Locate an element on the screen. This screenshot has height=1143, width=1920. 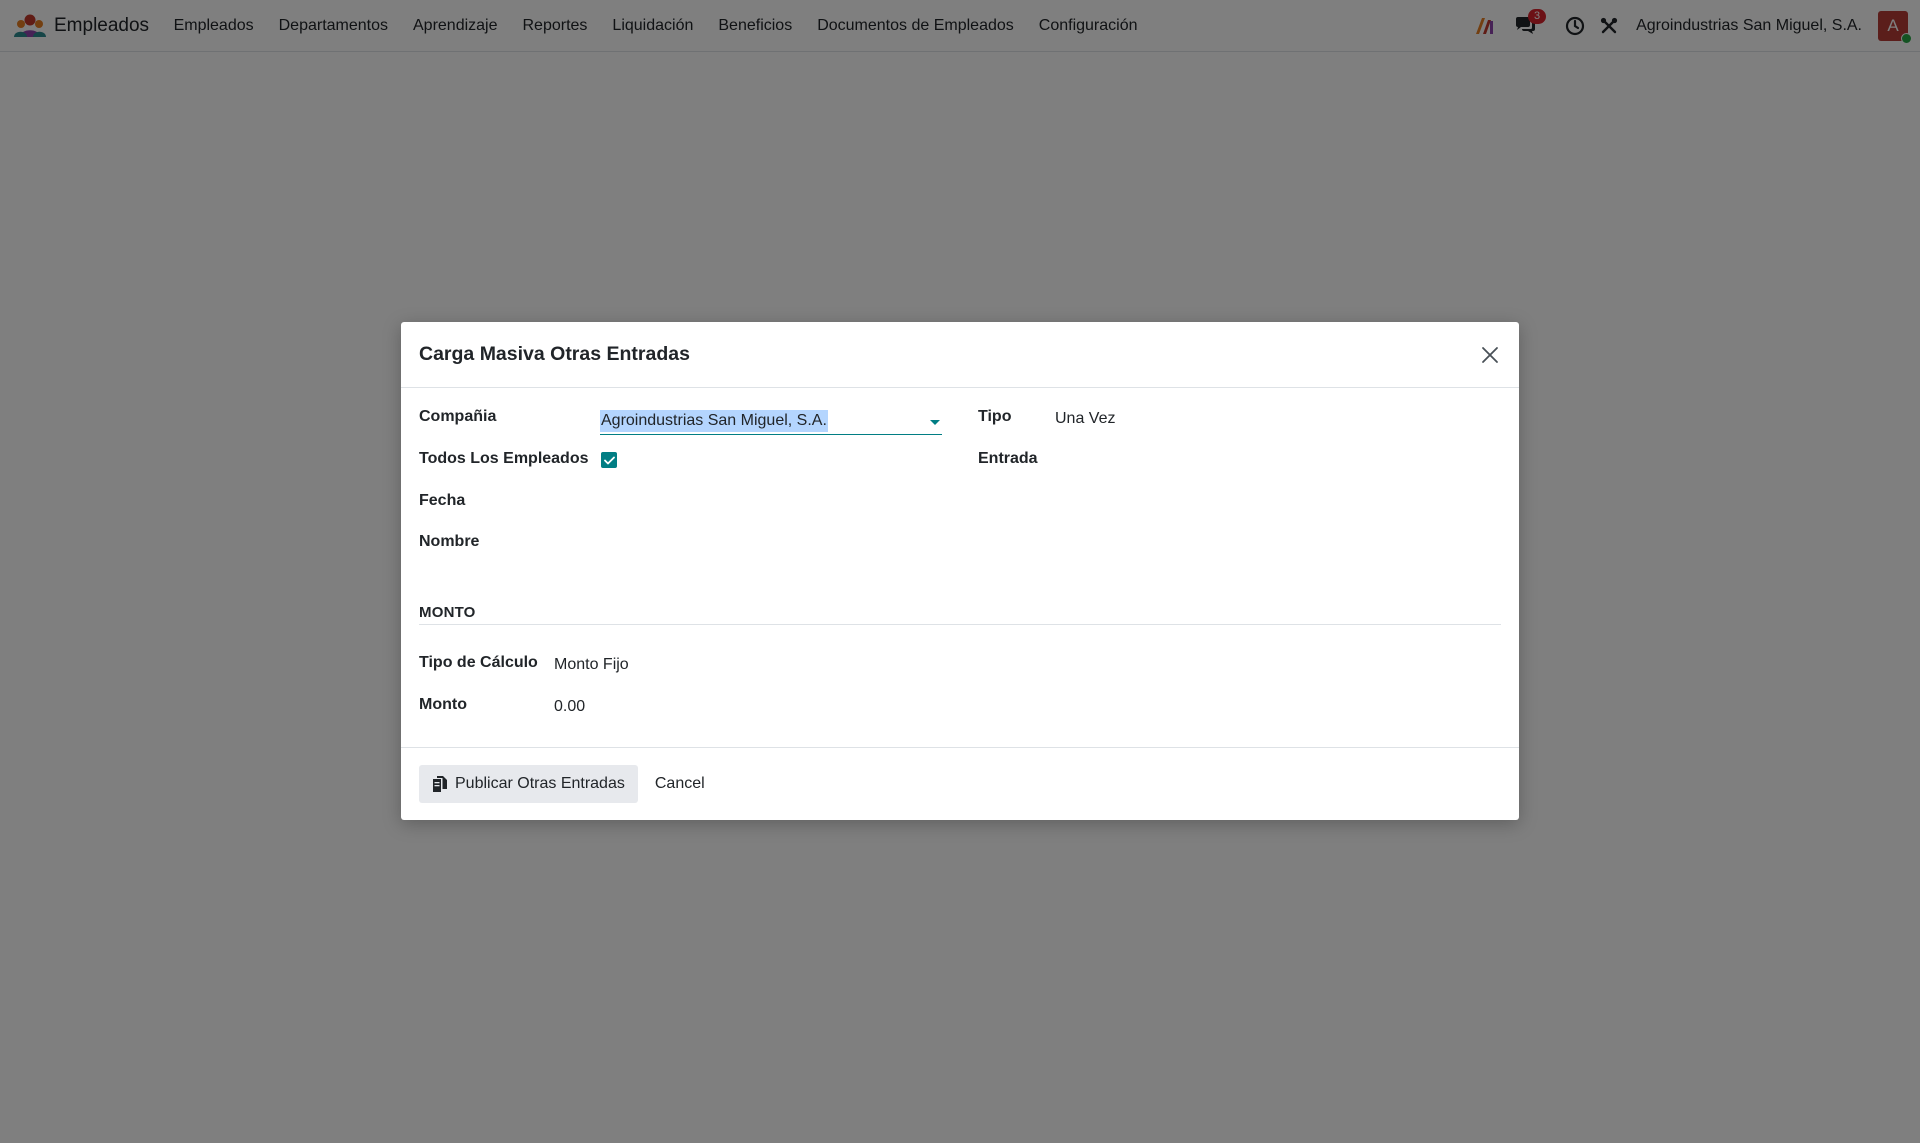
cancel-button: Cancel is located at coordinates (680, 784).